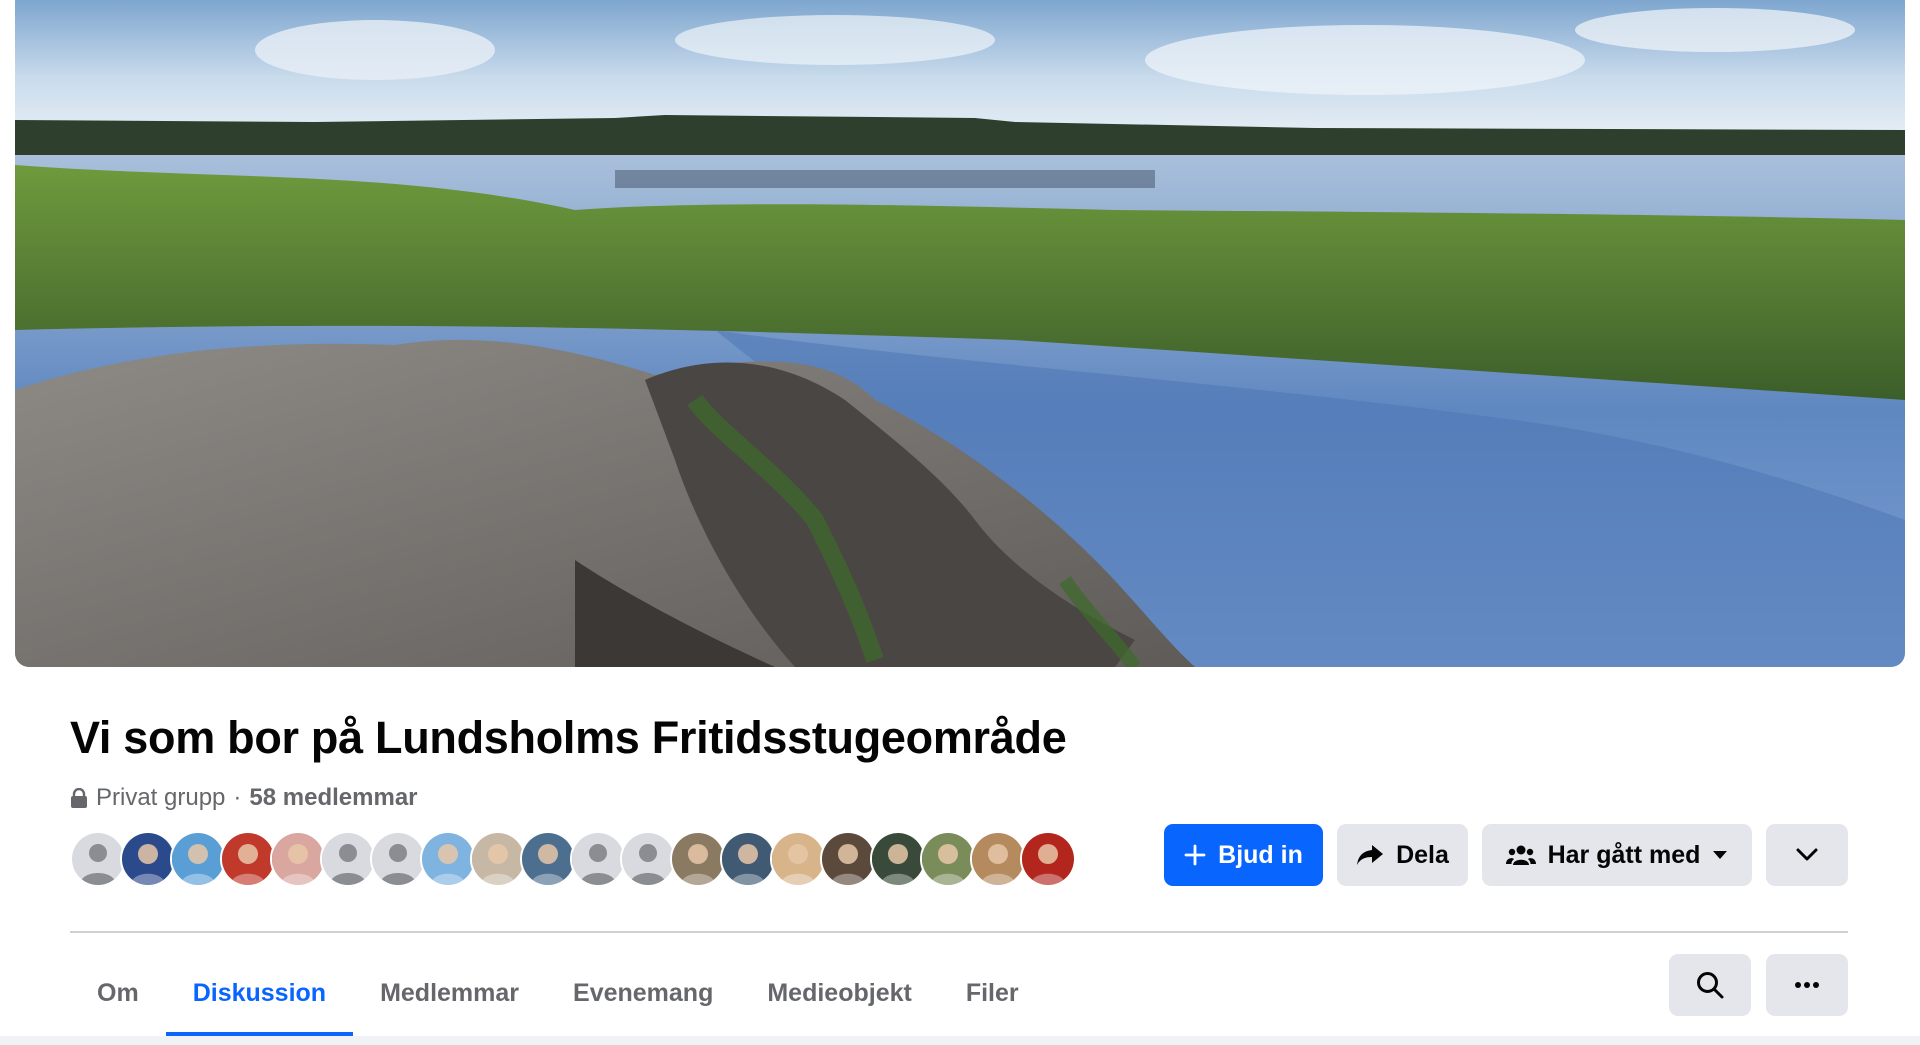 The image size is (1920, 1045). What do you see at coordinates (960, 1040) in the screenshot?
I see `page-bottom-border` at bounding box center [960, 1040].